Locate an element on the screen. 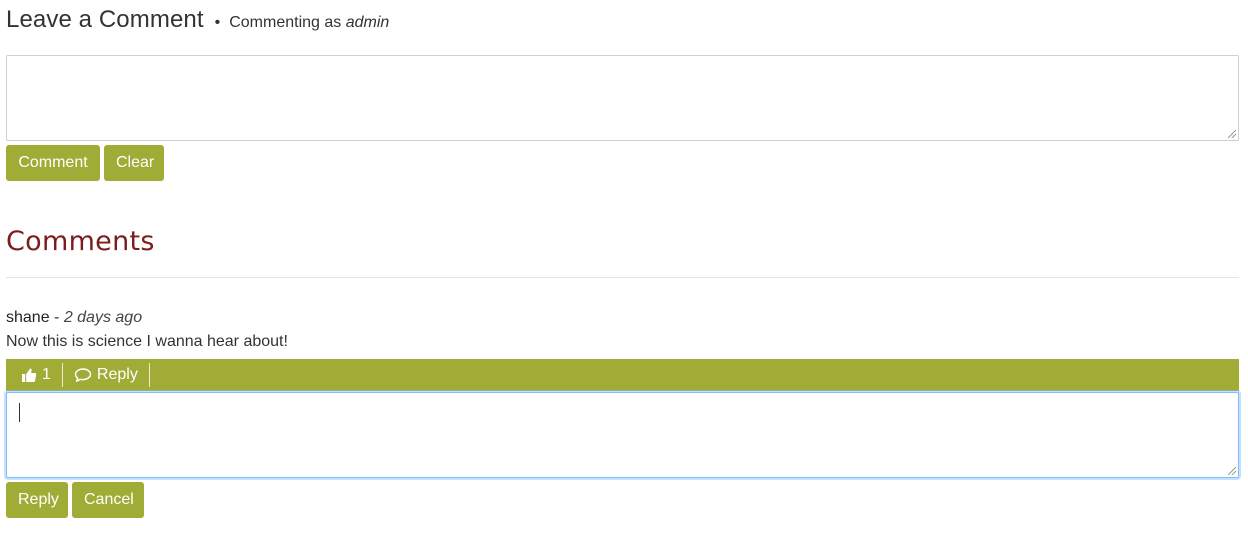 This screenshot has height=544, width=1248. comment-timestamp: 2 days ago is located at coordinates (103, 317).